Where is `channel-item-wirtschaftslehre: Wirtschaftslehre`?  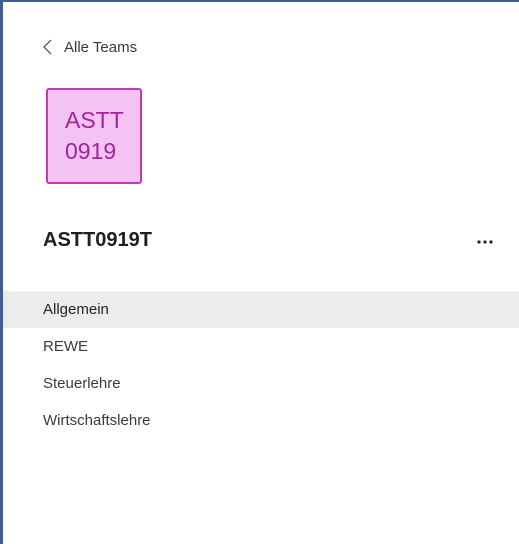
channel-item-wirtschaftslehre: Wirtschaftslehre is located at coordinates (261, 420).